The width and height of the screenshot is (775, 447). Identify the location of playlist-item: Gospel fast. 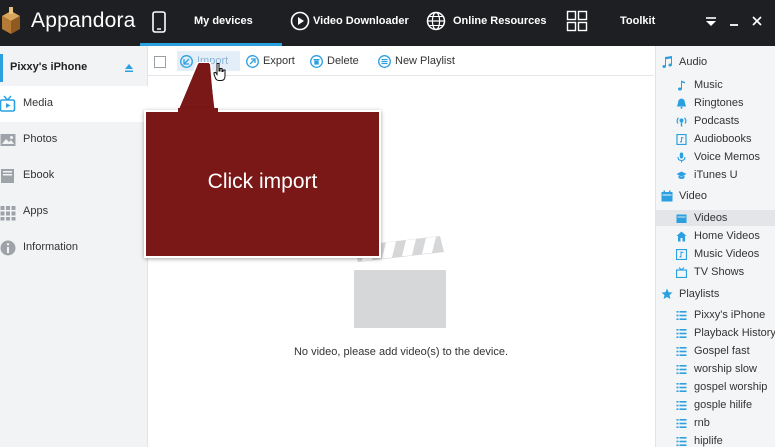
(725, 351).